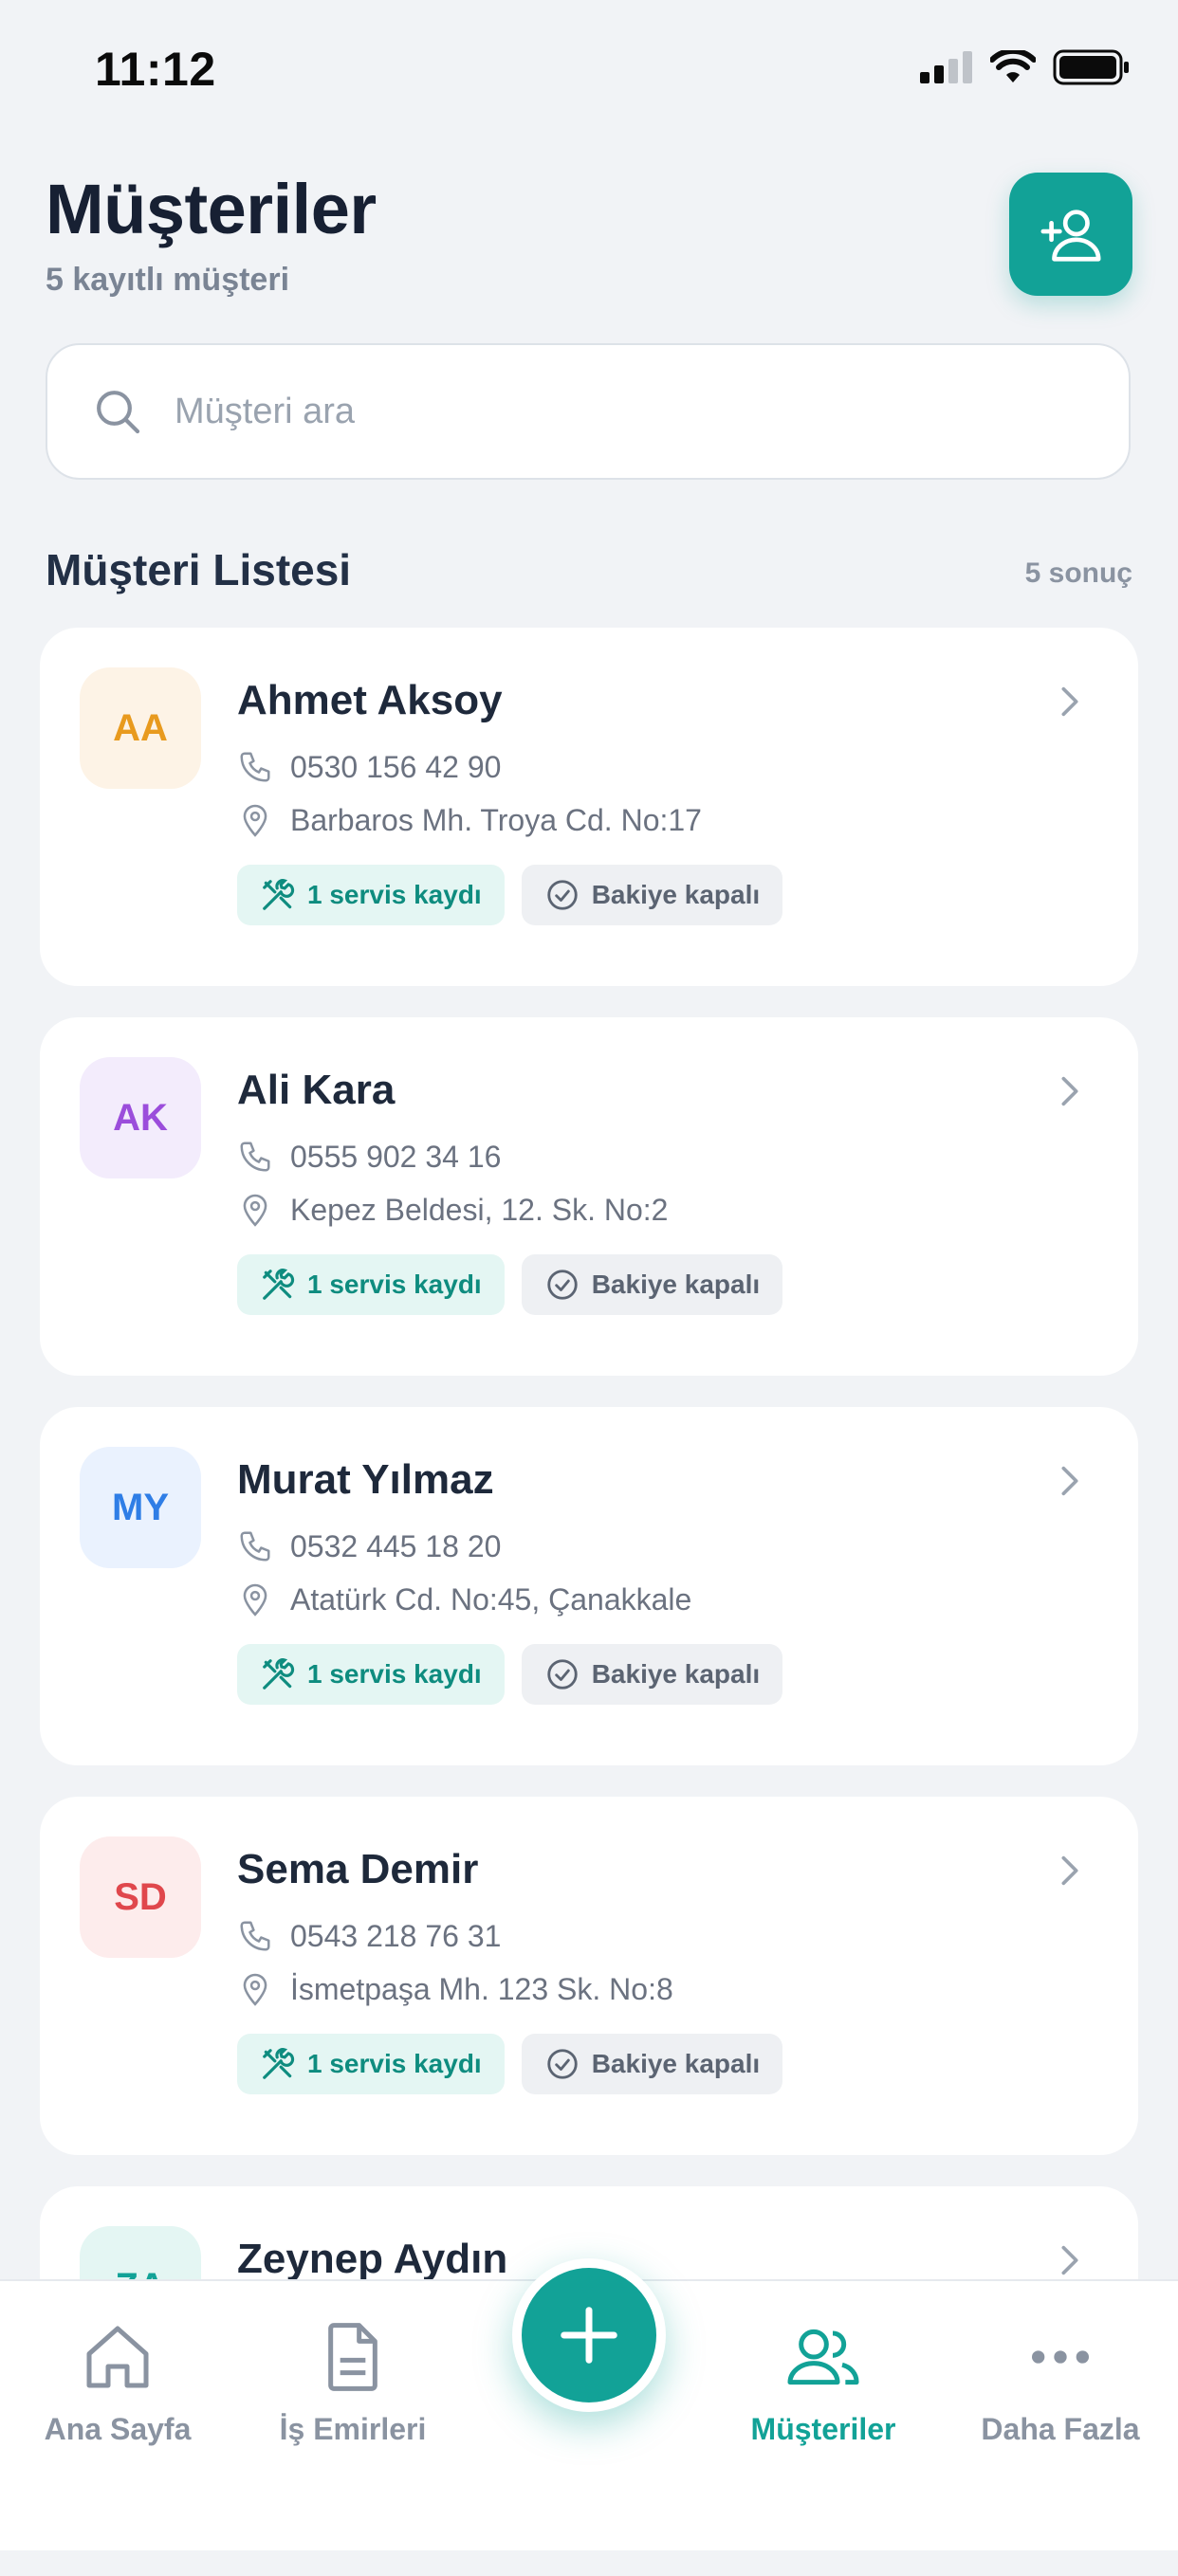 The image size is (1178, 2576). Describe the element at coordinates (119, 412) in the screenshot. I see `search-icon` at that location.